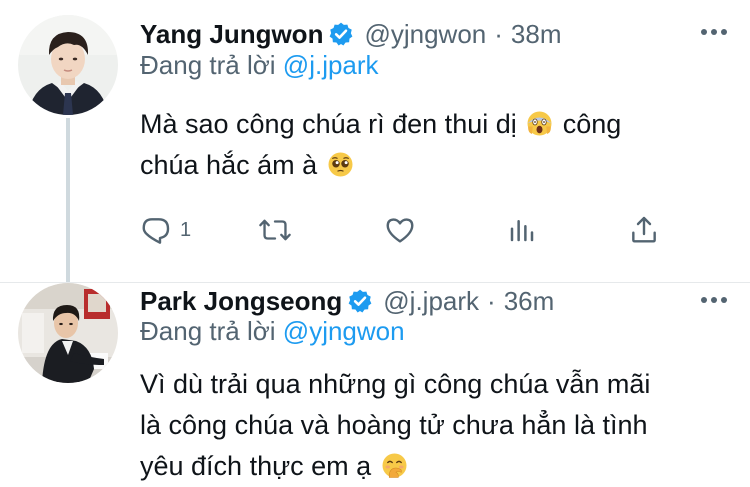 Image resolution: width=750 pixels, height=487 pixels. What do you see at coordinates (431, 301) in the screenshot?
I see `handle: @j.jpark` at bounding box center [431, 301].